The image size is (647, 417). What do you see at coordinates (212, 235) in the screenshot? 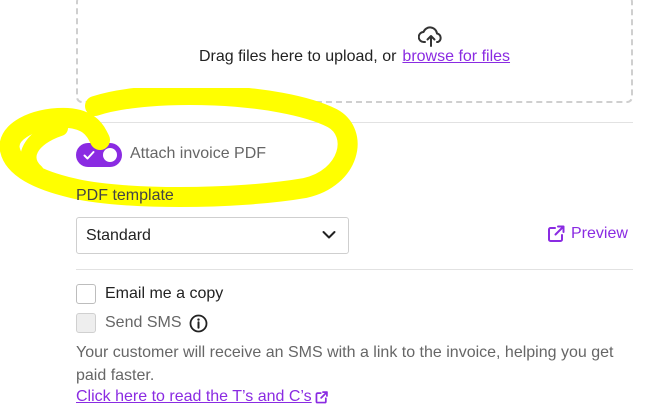
I see `pdf-template-select: Standard` at bounding box center [212, 235].